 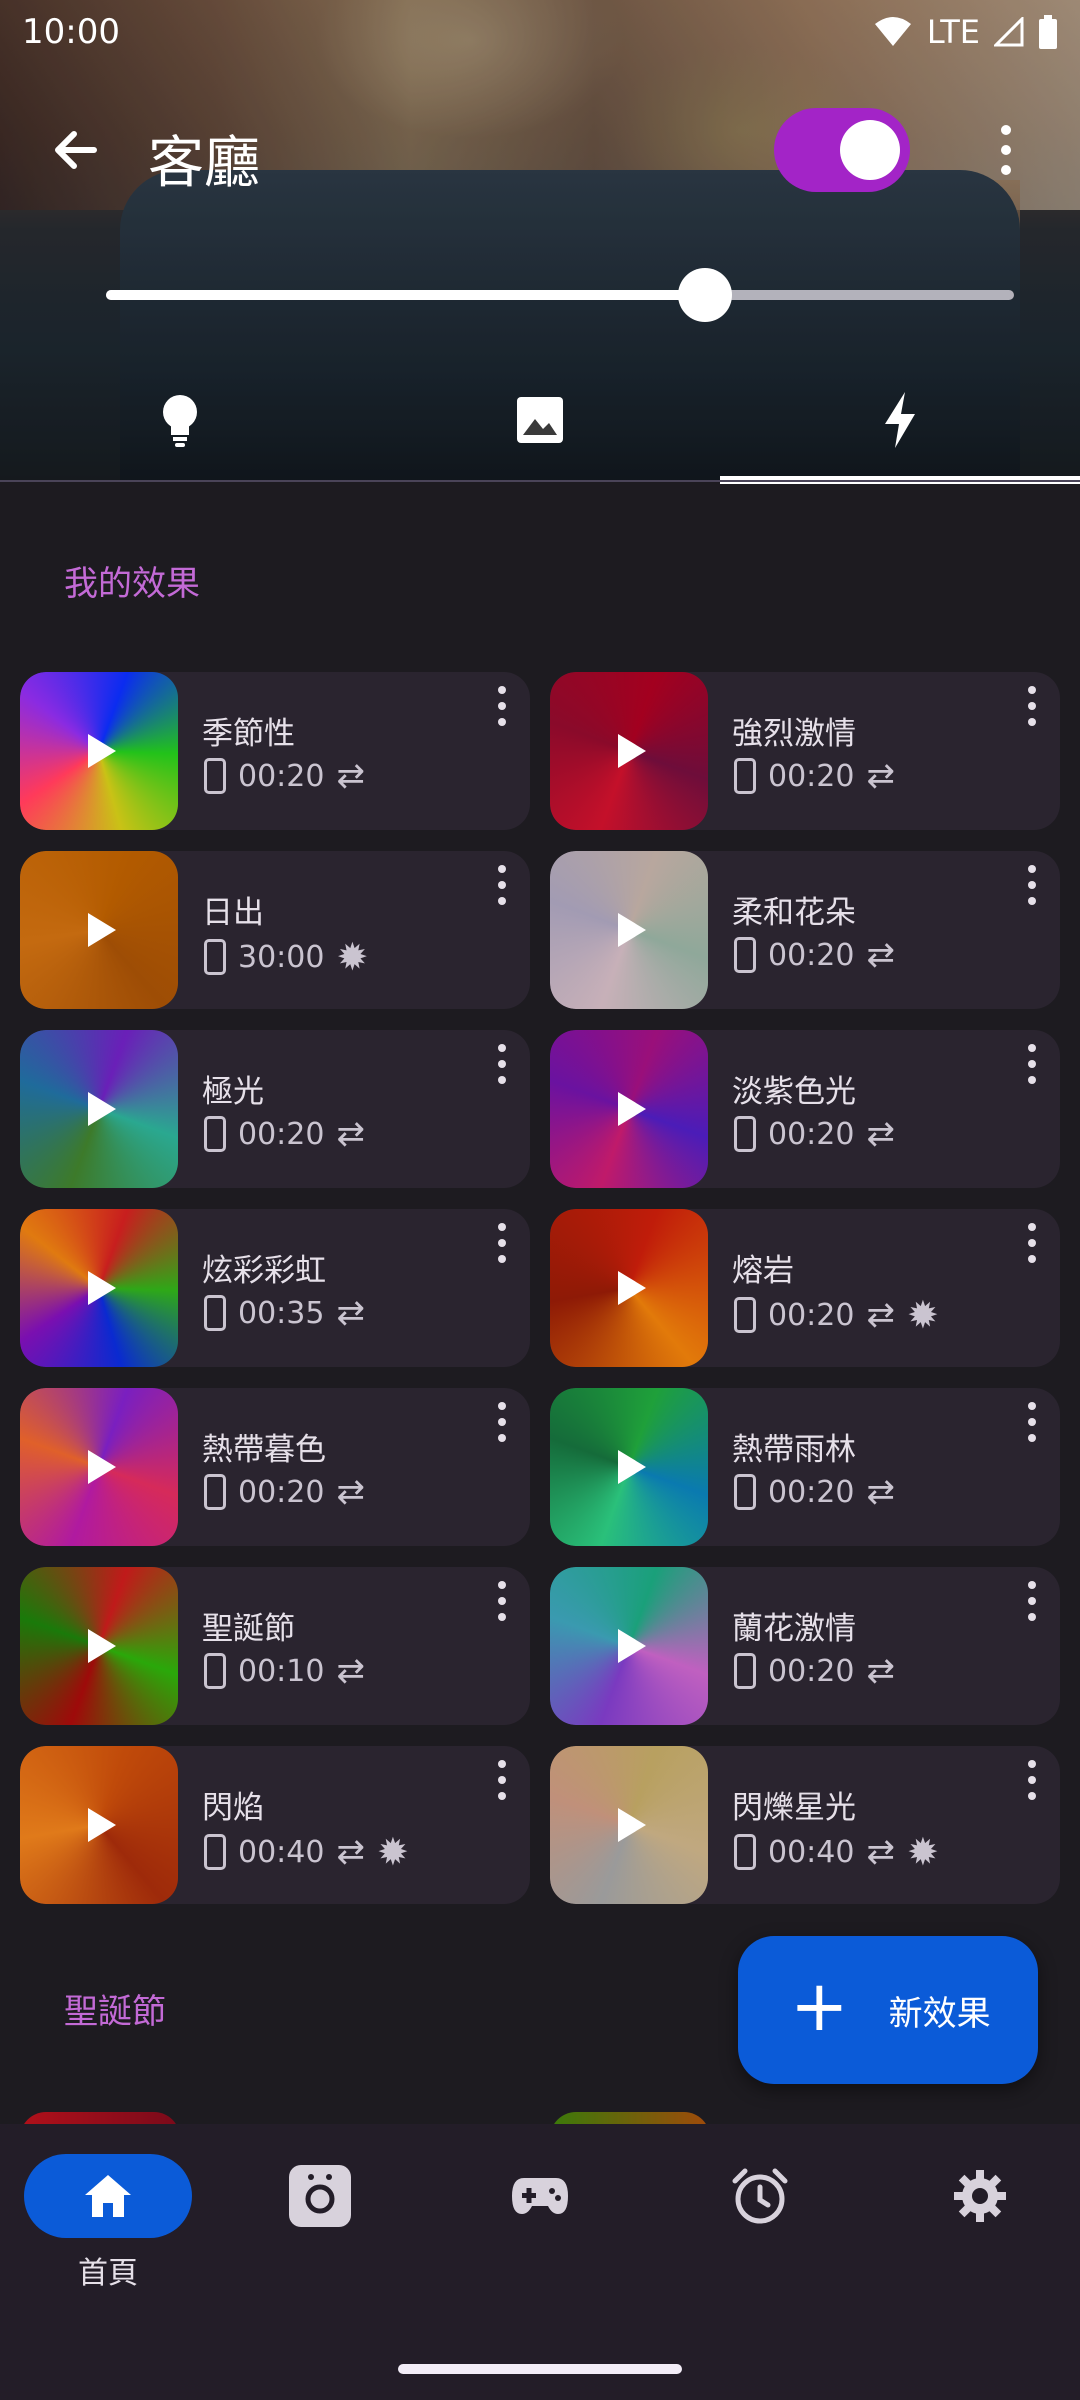 I want to click on slider-thumb, so click(x=705, y=295).